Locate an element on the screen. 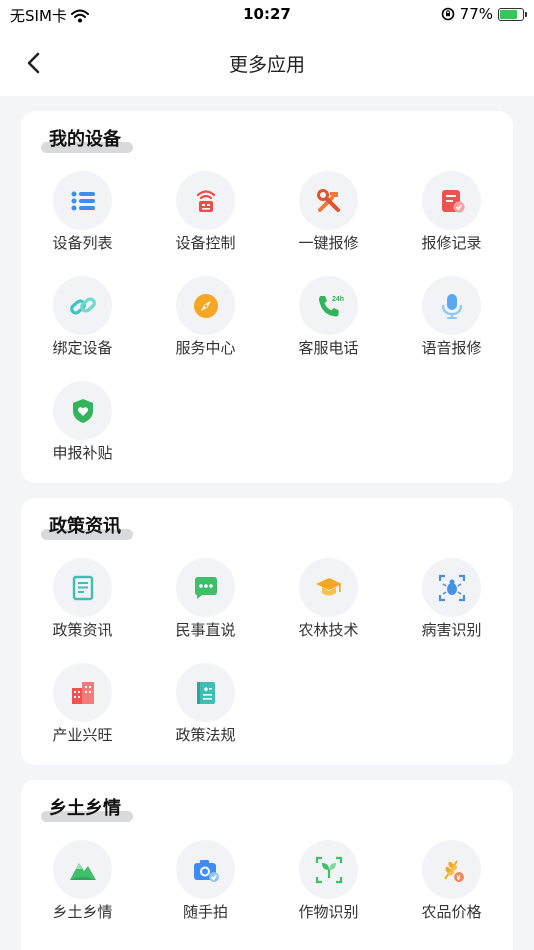  app-item-label: 随手拍 is located at coordinates (205, 912).